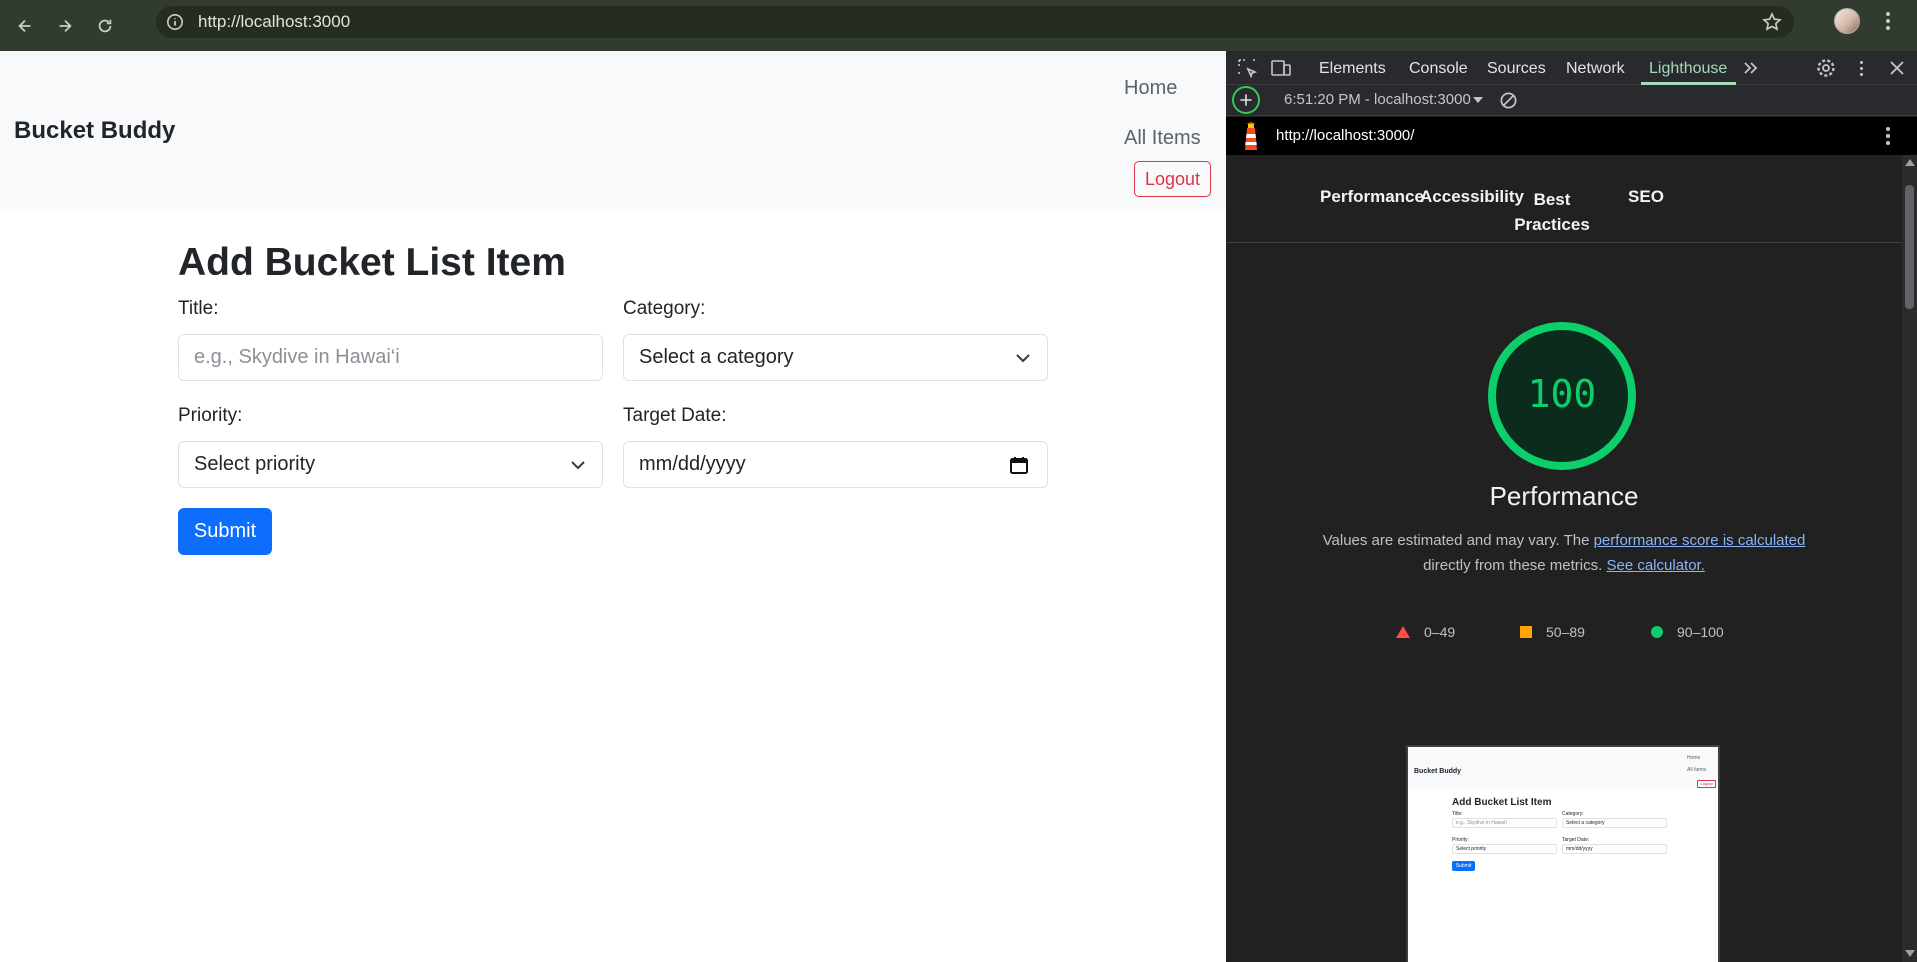  What do you see at coordinates (1826, 68) in the screenshot?
I see `gear-icon` at bounding box center [1826, 68].